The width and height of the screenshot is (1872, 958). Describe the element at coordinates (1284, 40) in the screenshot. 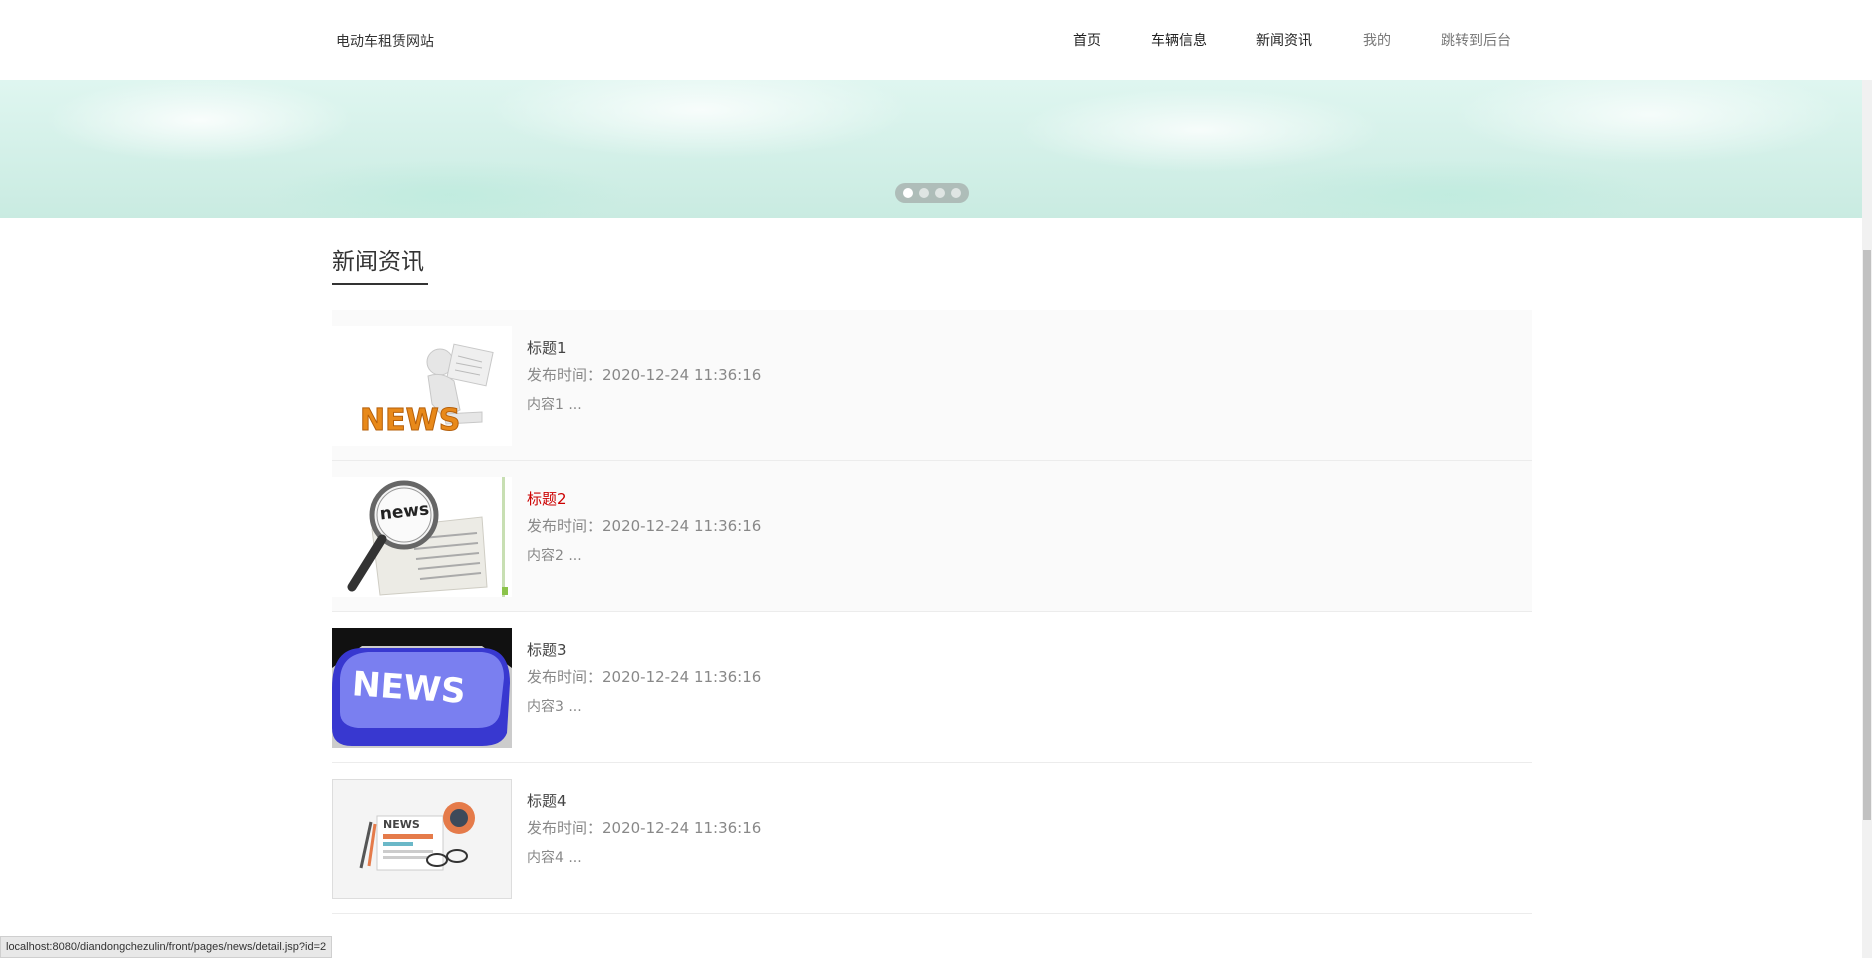

I see `nav-item-news: 新闻资讯` at that location.